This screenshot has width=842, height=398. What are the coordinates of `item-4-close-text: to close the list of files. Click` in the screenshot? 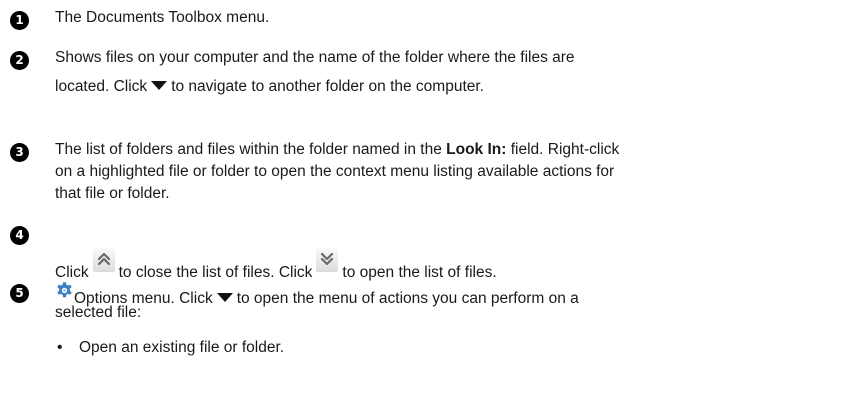 It's located at (215, 272).